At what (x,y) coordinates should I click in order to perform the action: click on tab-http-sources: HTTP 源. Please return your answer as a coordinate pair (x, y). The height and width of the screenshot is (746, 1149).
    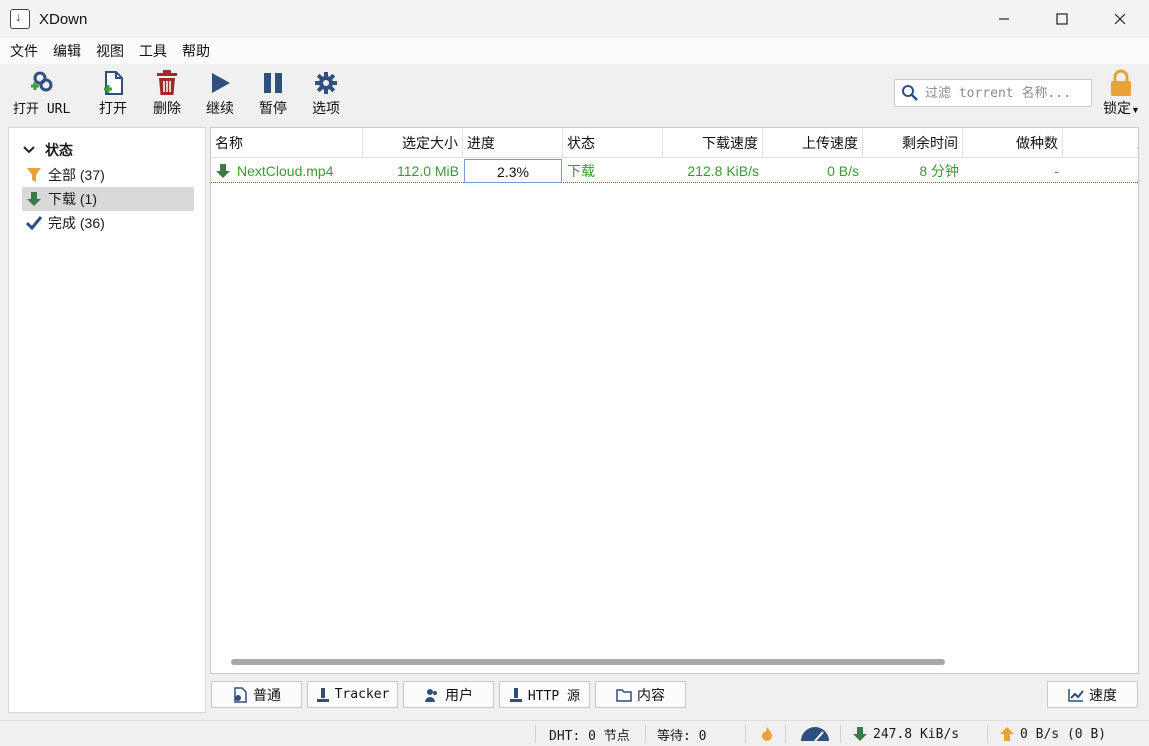
    Looking at the image, I should click on (544, 694).